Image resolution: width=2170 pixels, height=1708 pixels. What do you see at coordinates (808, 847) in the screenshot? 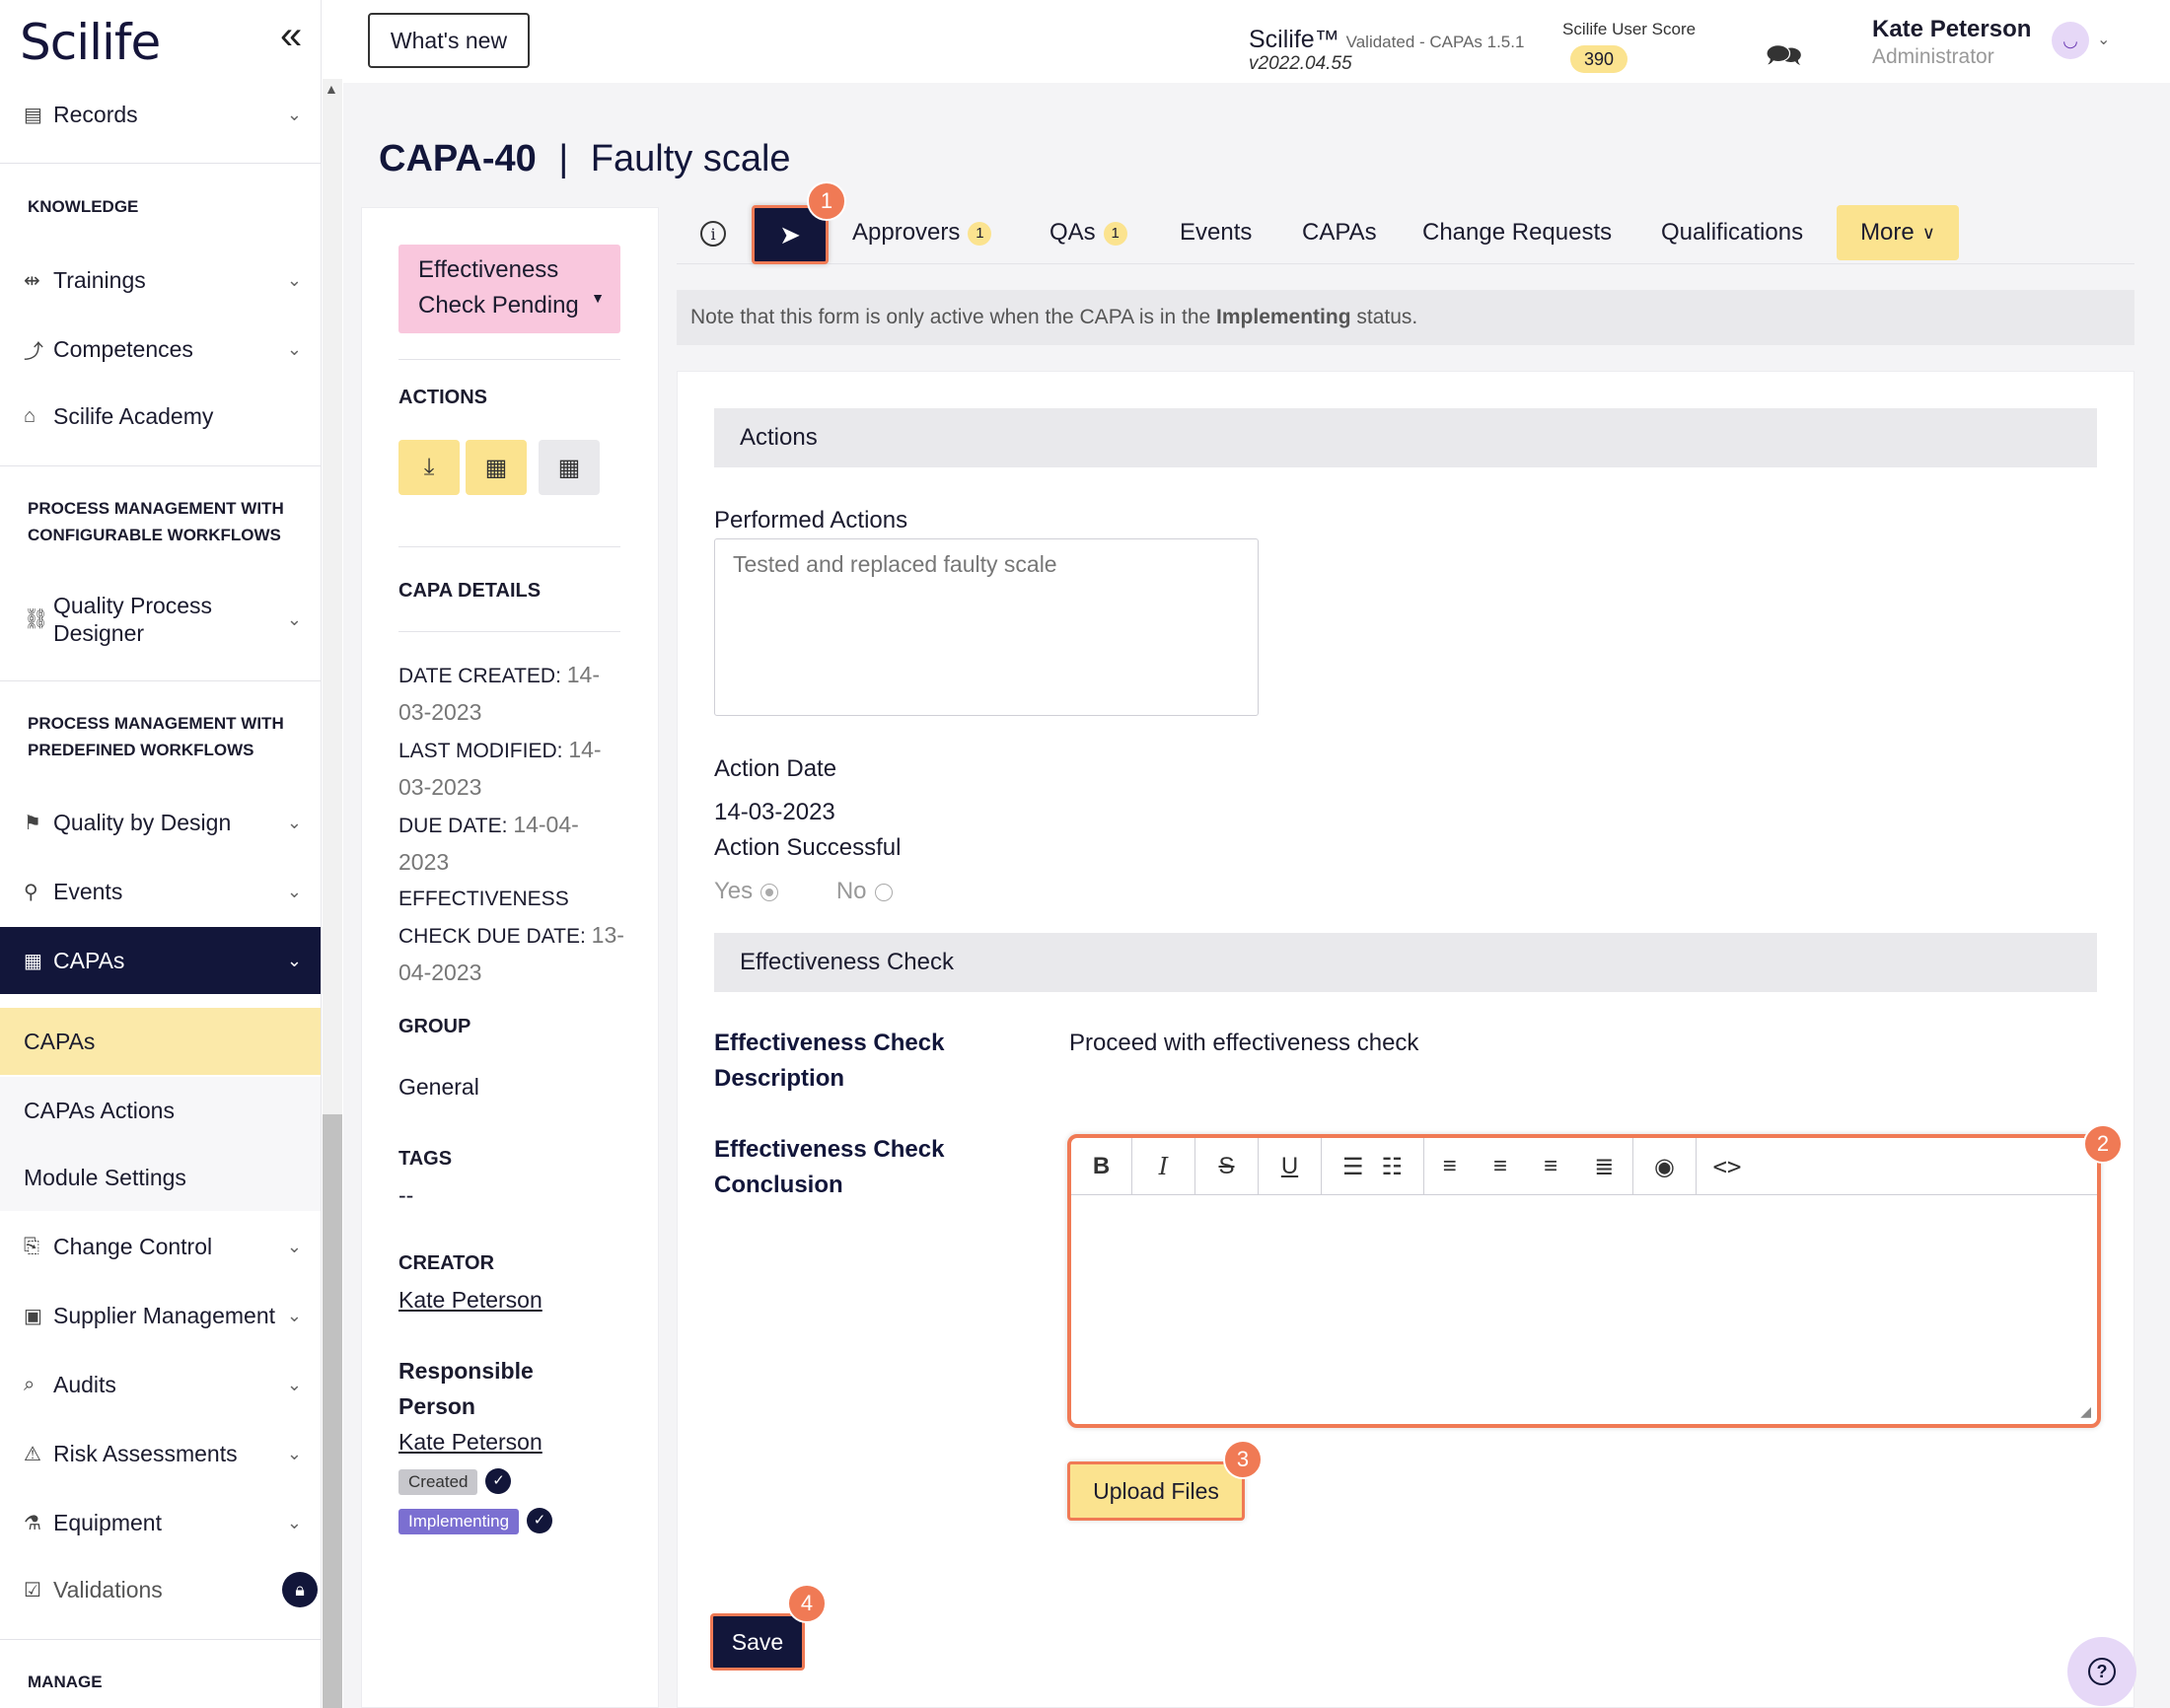
I see `action-successful-label: Action Successful` at bounding box center [808, 847].